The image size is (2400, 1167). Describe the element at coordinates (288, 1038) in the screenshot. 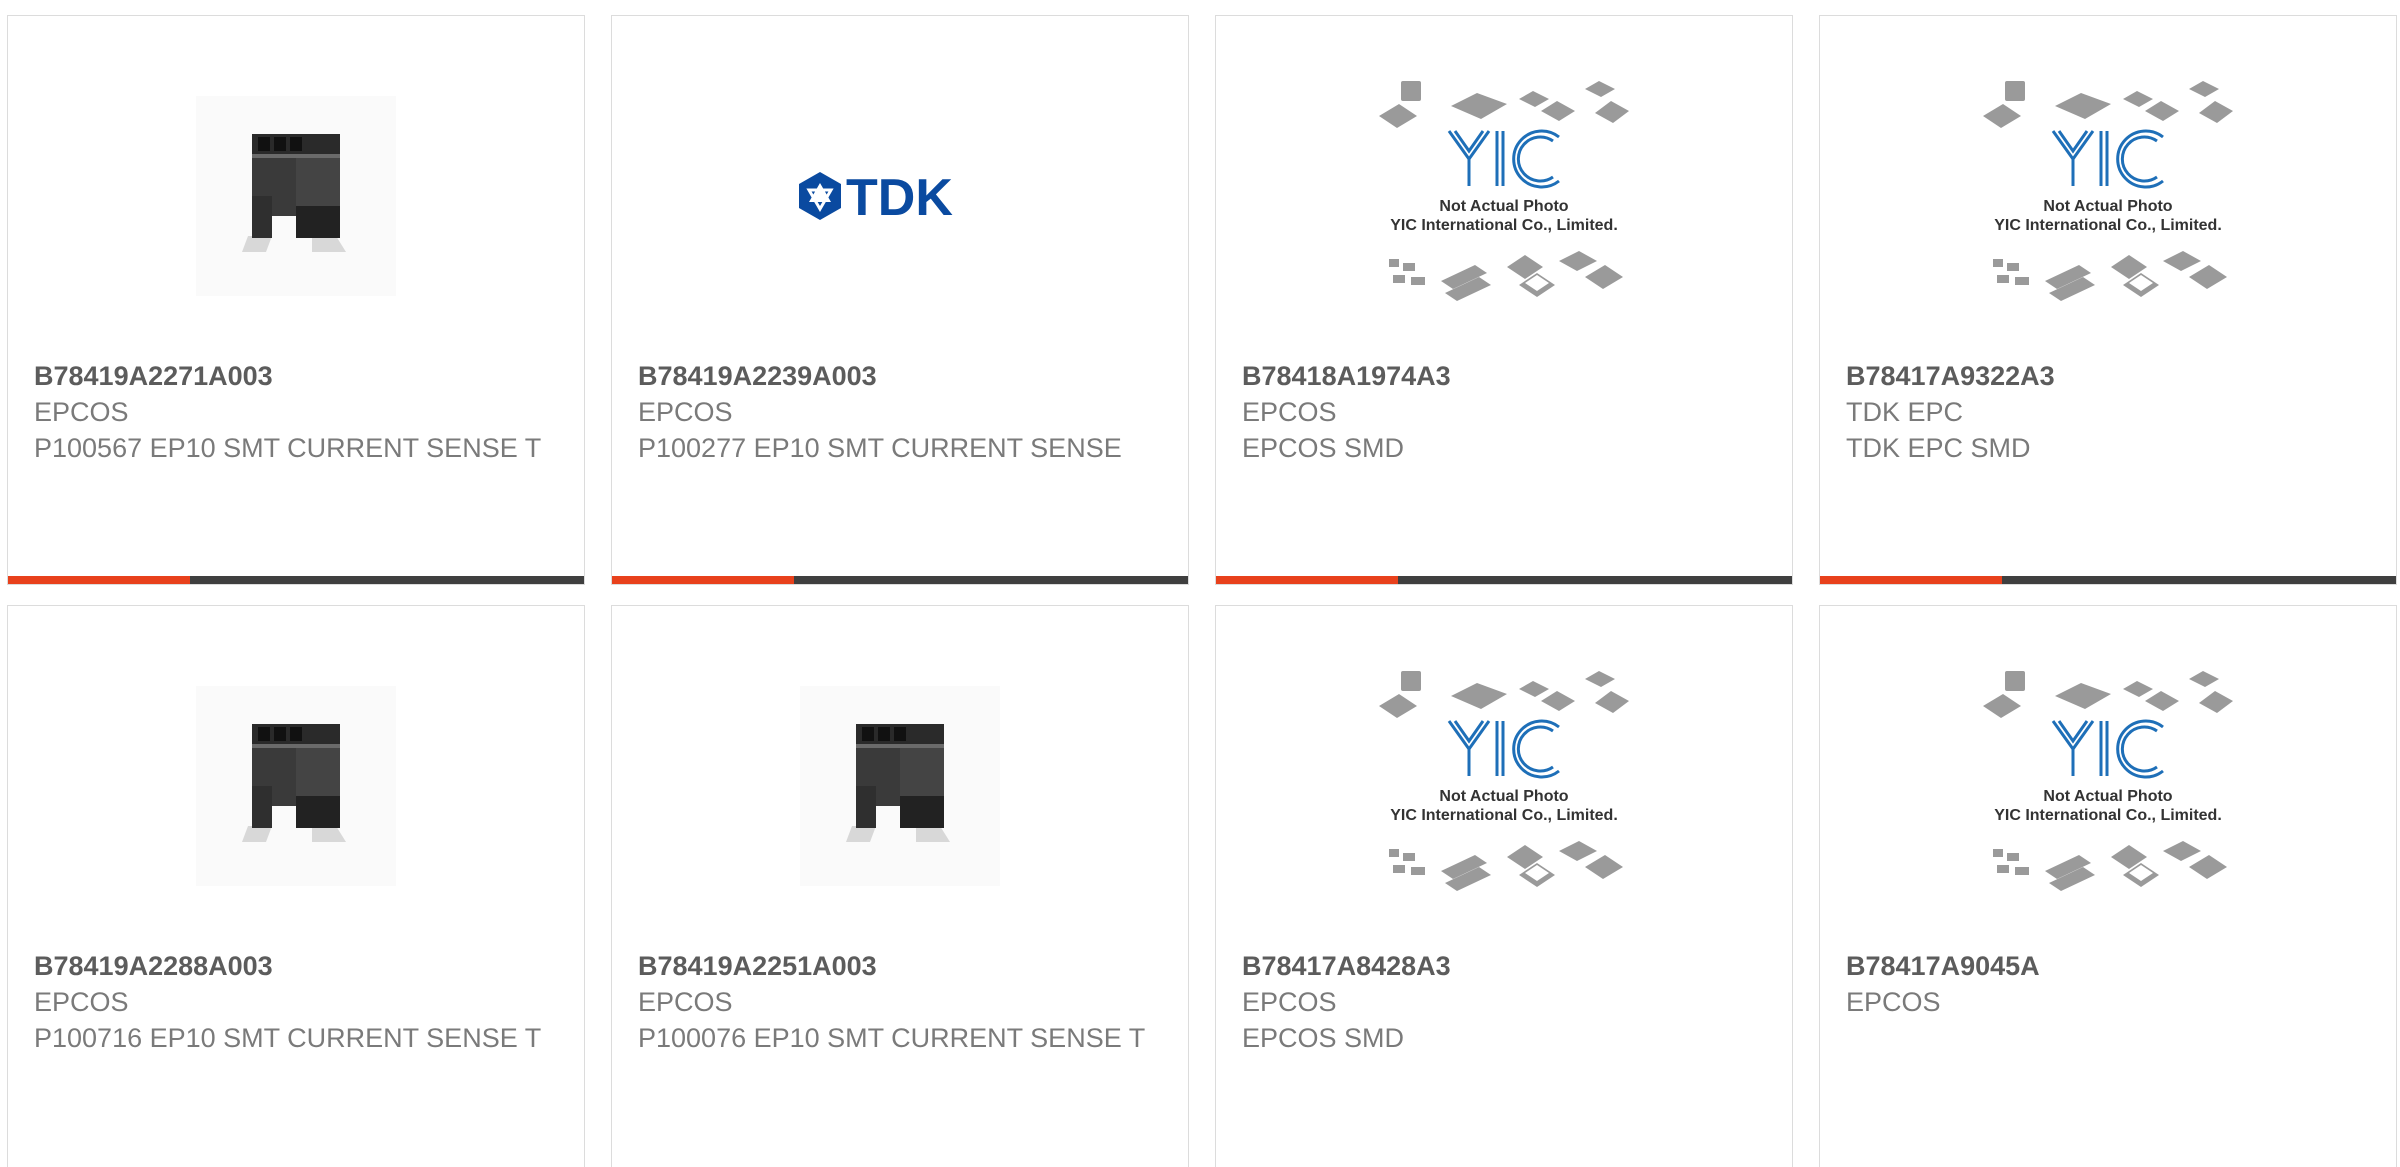

I see `description: P100716 EP10 SMT CURRENT SENSE T` at that location.